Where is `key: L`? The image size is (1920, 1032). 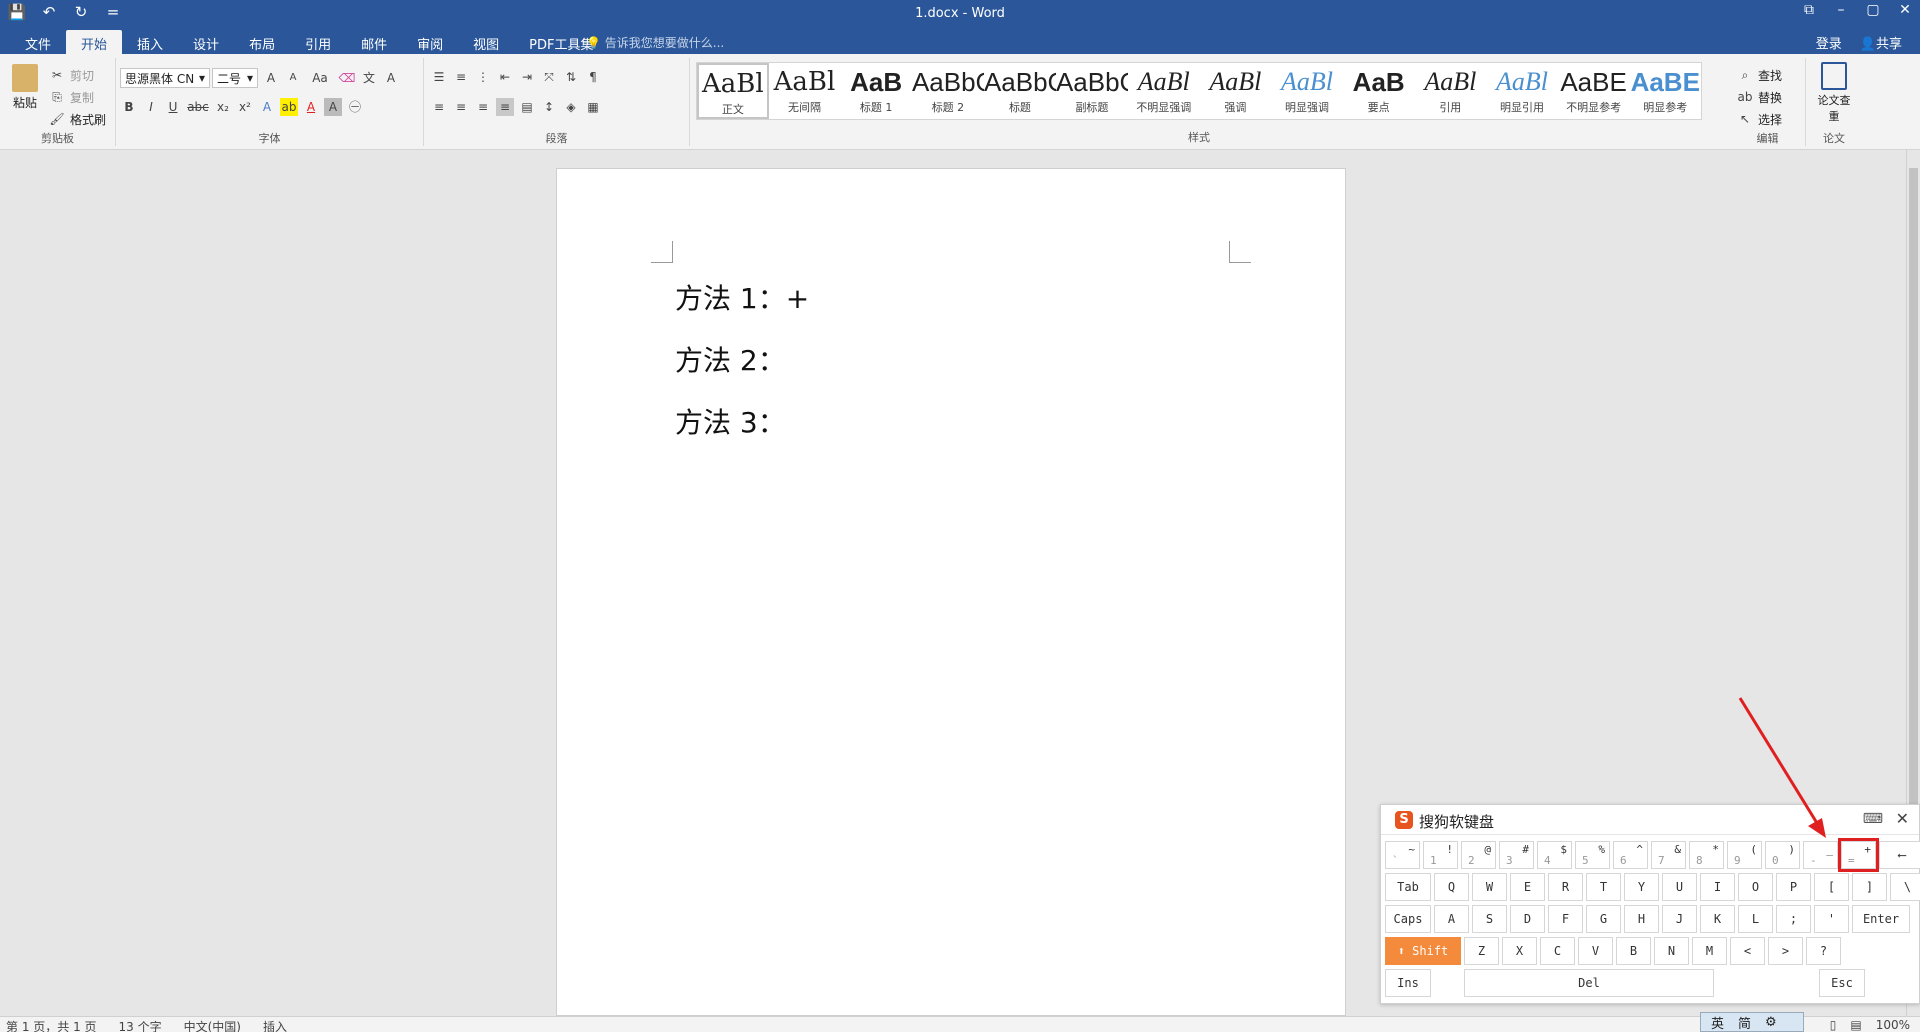
key: L is located at coordinates (1755, 919).